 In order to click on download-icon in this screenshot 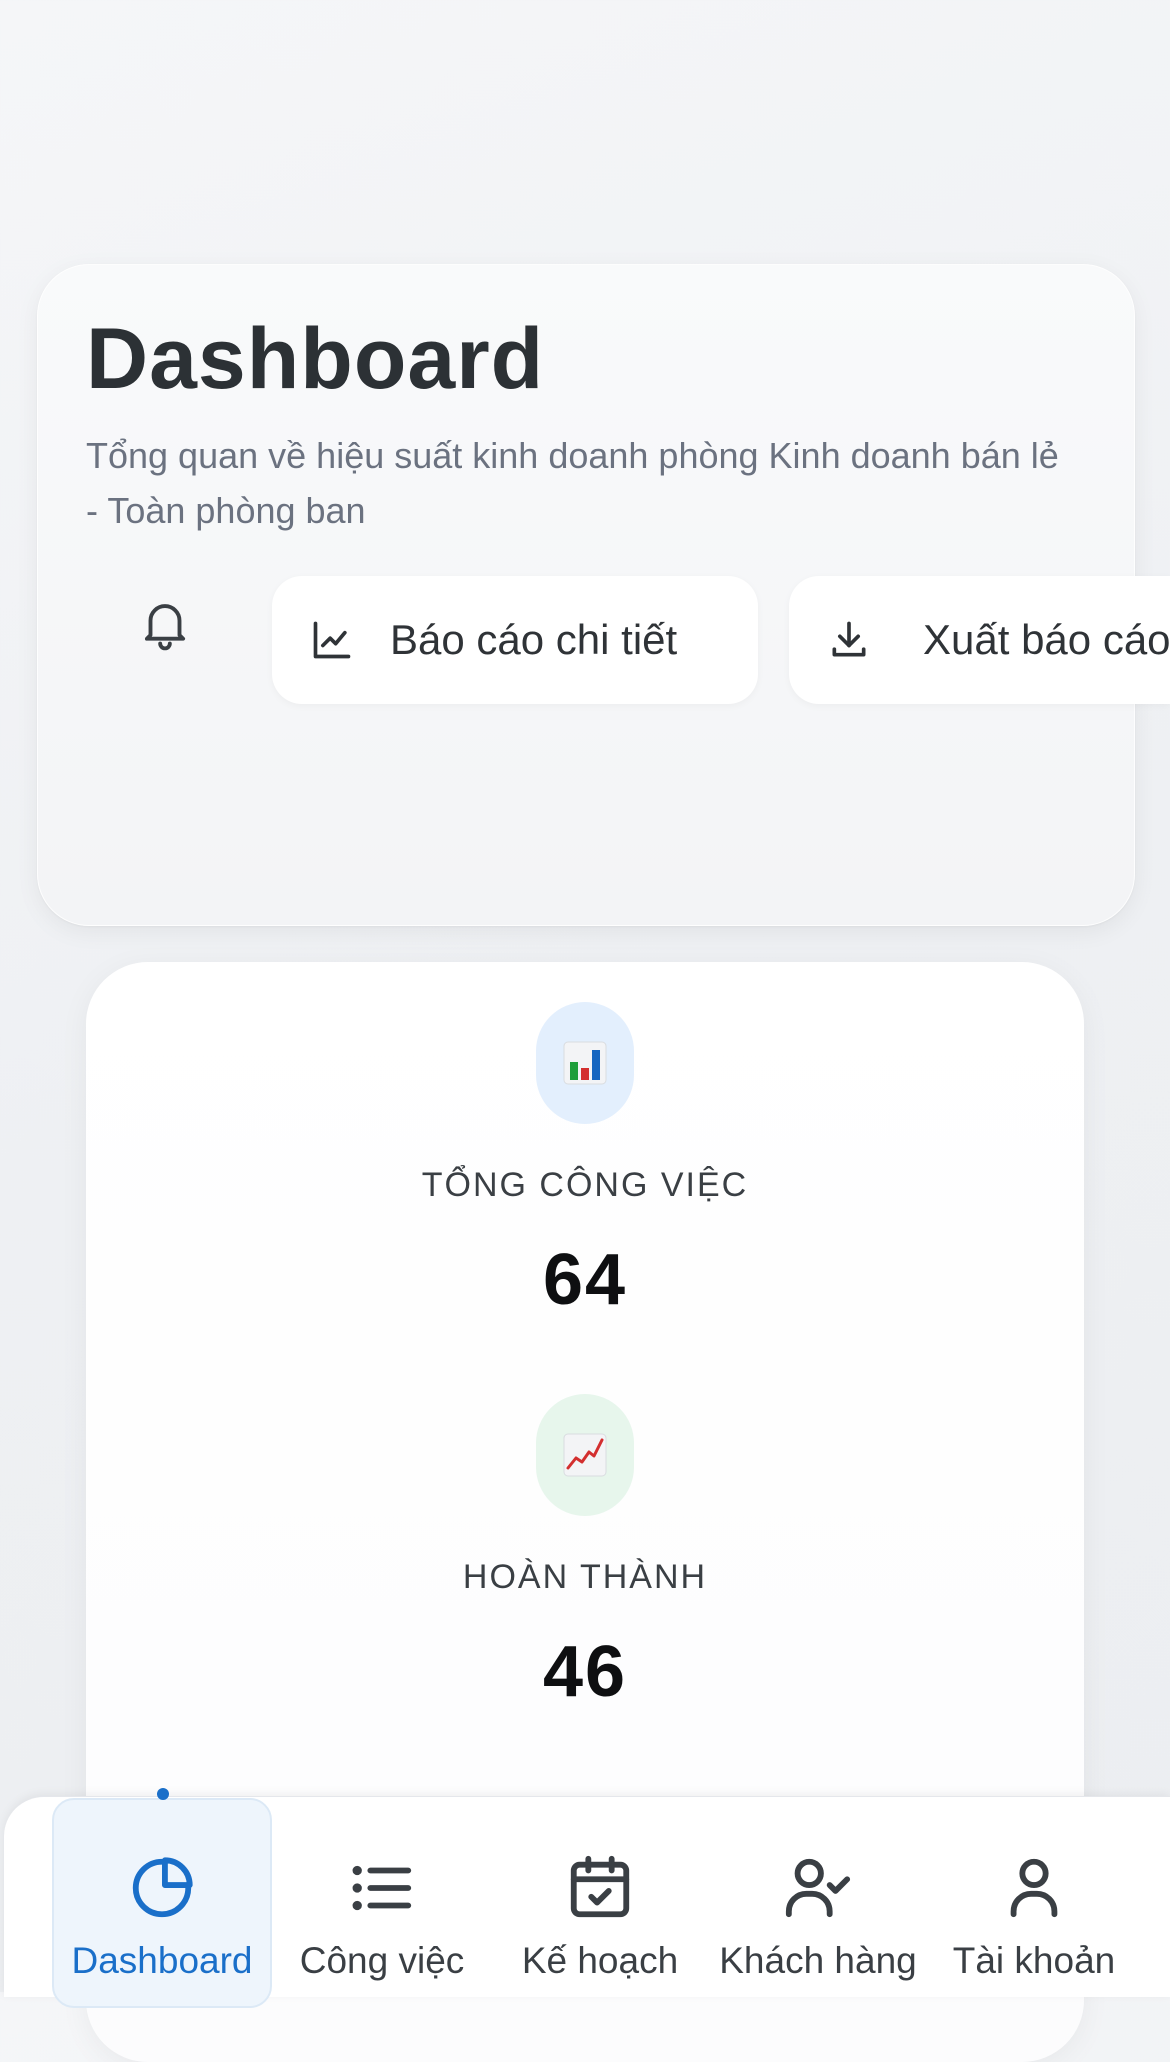, I will do `click(849, 640)`.